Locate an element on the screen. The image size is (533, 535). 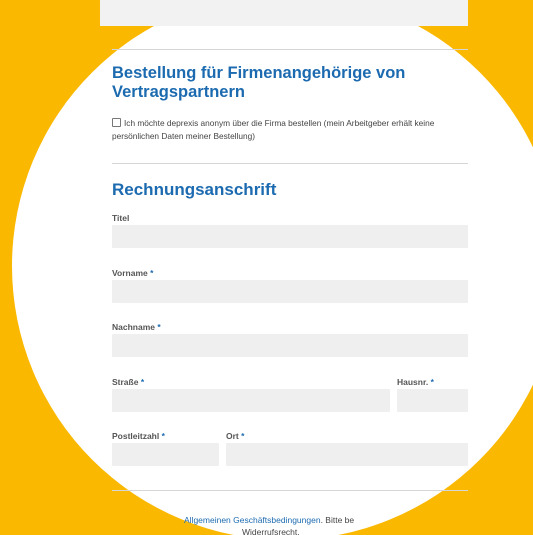
firstname-label: Vorname * is located at coordinates (133, 273).